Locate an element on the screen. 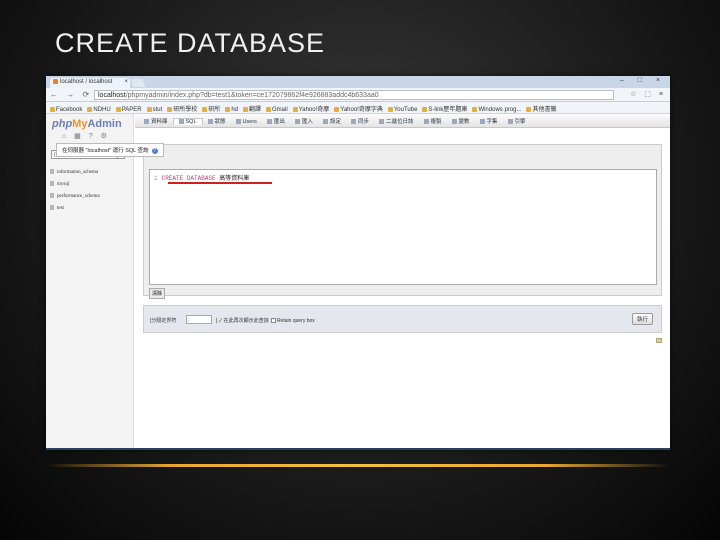 This screenshot has width=720, height=540. top-menu: 資料庫 SQL 狀態 Users 匯出 匯入 設定 同步 二進位日誌 複製 變數 字集 引擎 is located at coordinates (402, 121).